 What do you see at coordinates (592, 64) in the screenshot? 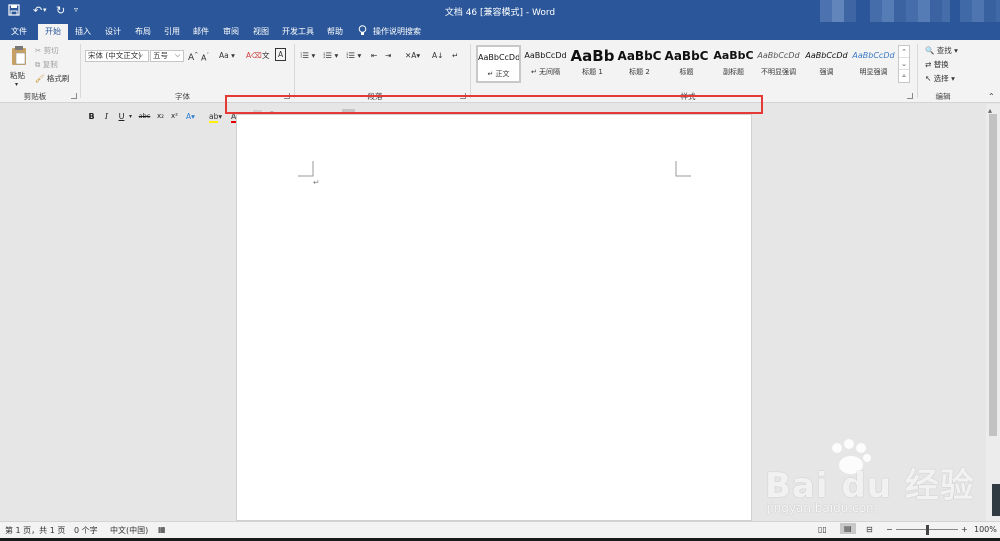
I see `style-heading-1: AaBb 标题 1` at bounding box center [592, 64].